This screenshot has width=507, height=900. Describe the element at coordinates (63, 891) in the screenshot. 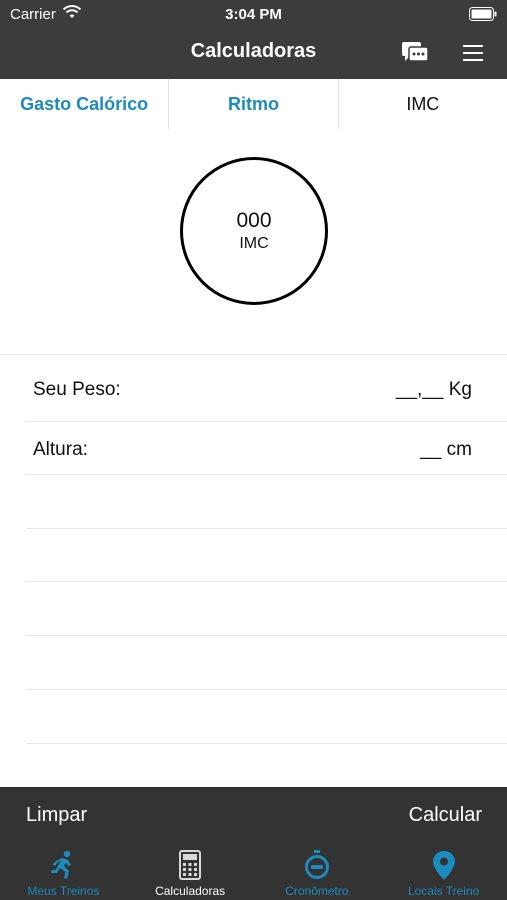

I see `tab-label: Meus Treinos` at that location.